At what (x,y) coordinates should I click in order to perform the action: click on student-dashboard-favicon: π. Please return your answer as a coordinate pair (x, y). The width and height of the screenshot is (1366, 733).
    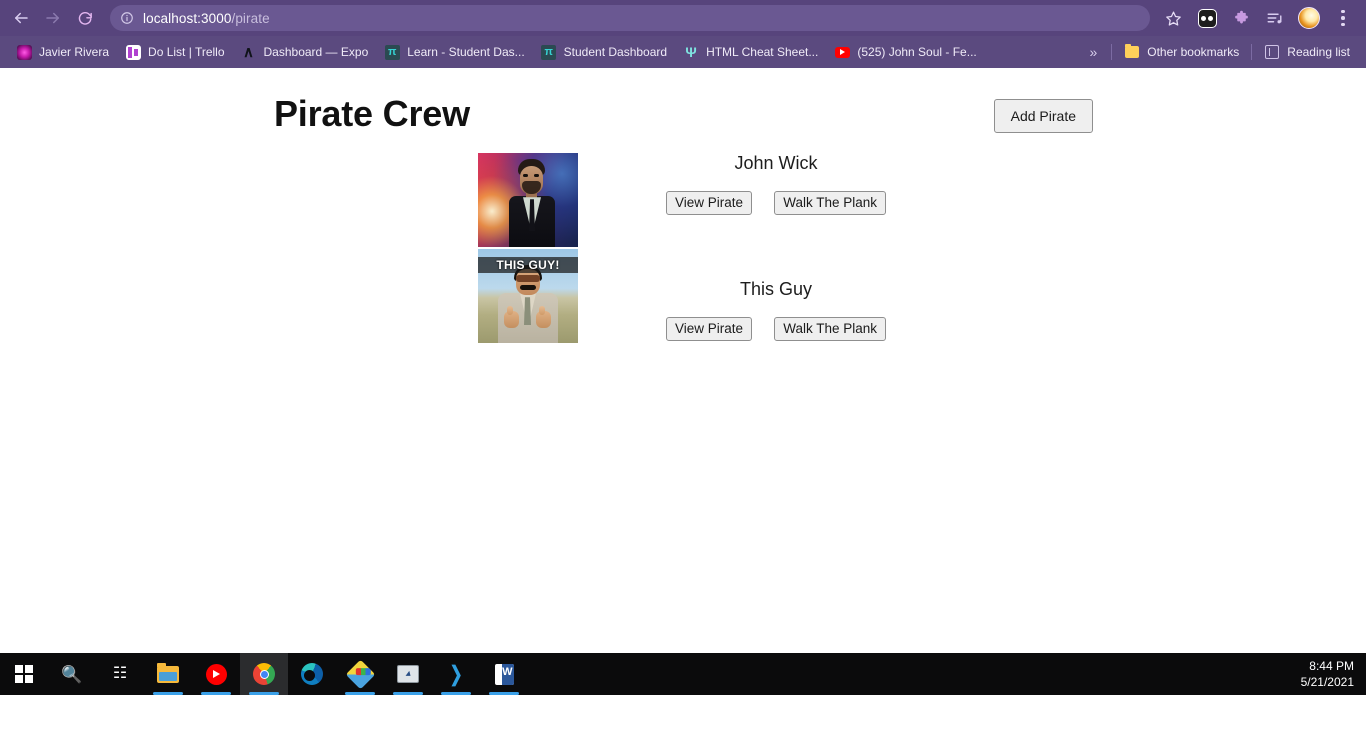
    Looking at the image, I should click on (549, 52).